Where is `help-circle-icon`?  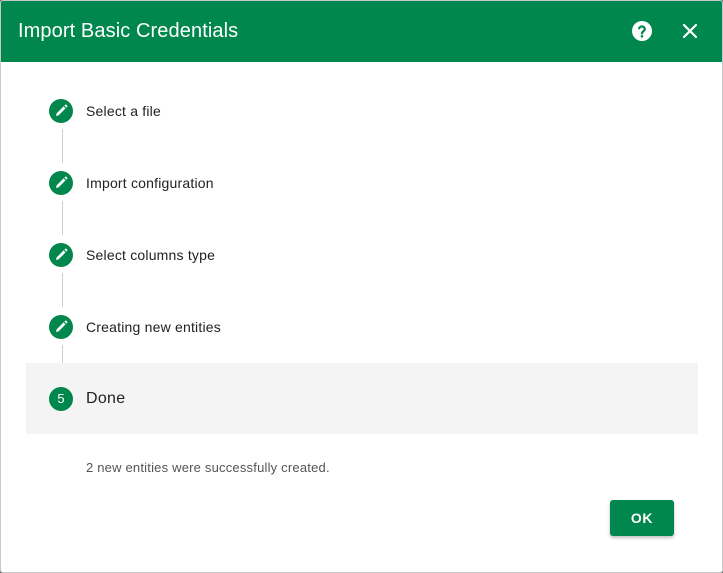 help-circle-icon is located at coordinates (642, 31).